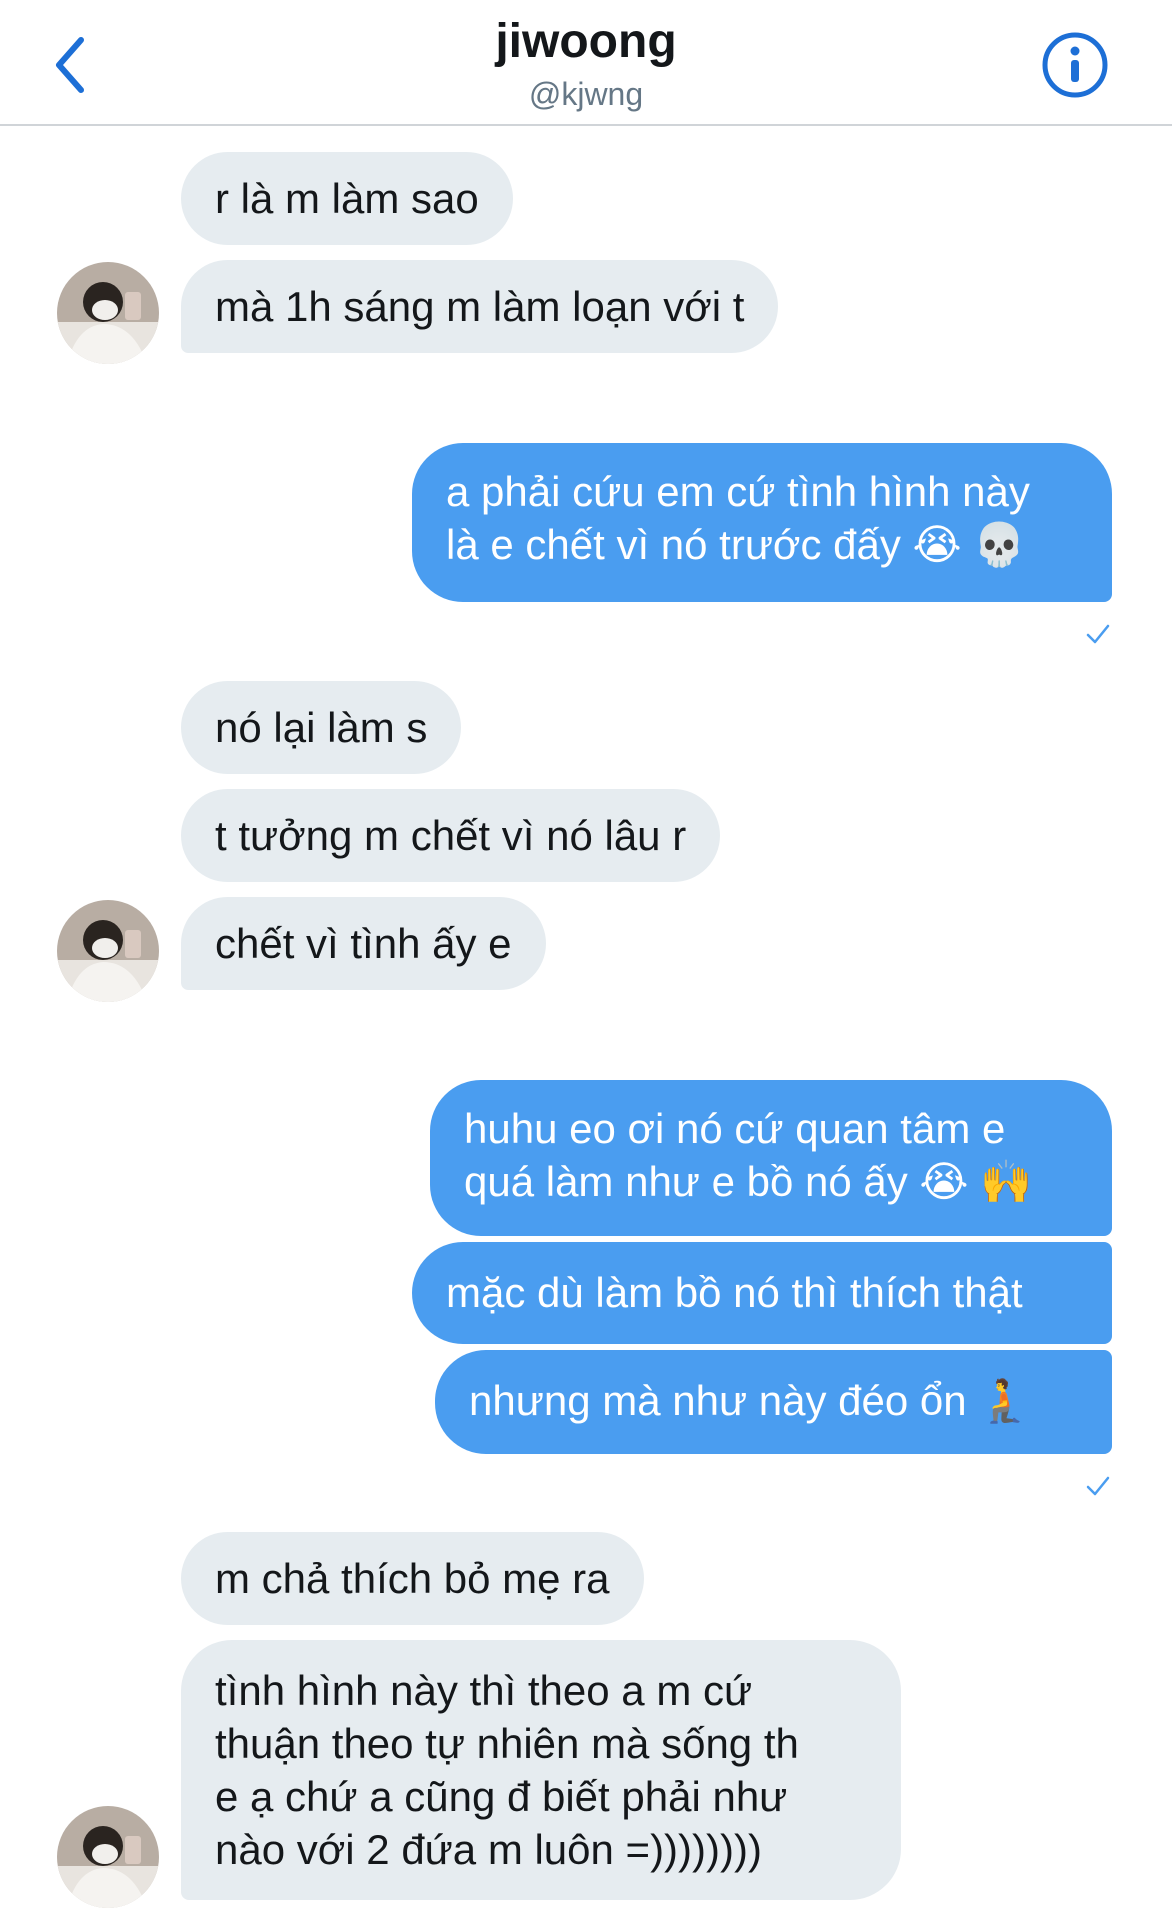 The image size is (1172, 1920). I want to click on message-line: là e chết vì nó trước đấy 😭 💀, so click(736, 544).